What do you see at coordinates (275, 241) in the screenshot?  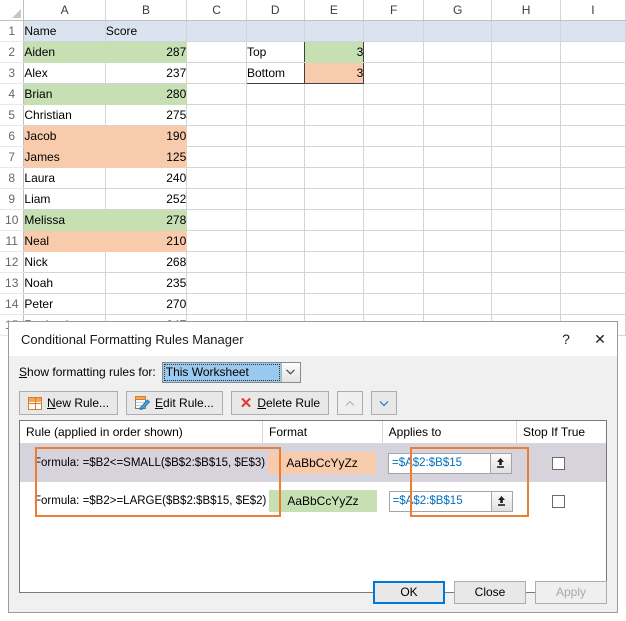 I see `cell-D11` at bounding box center [275, 241].